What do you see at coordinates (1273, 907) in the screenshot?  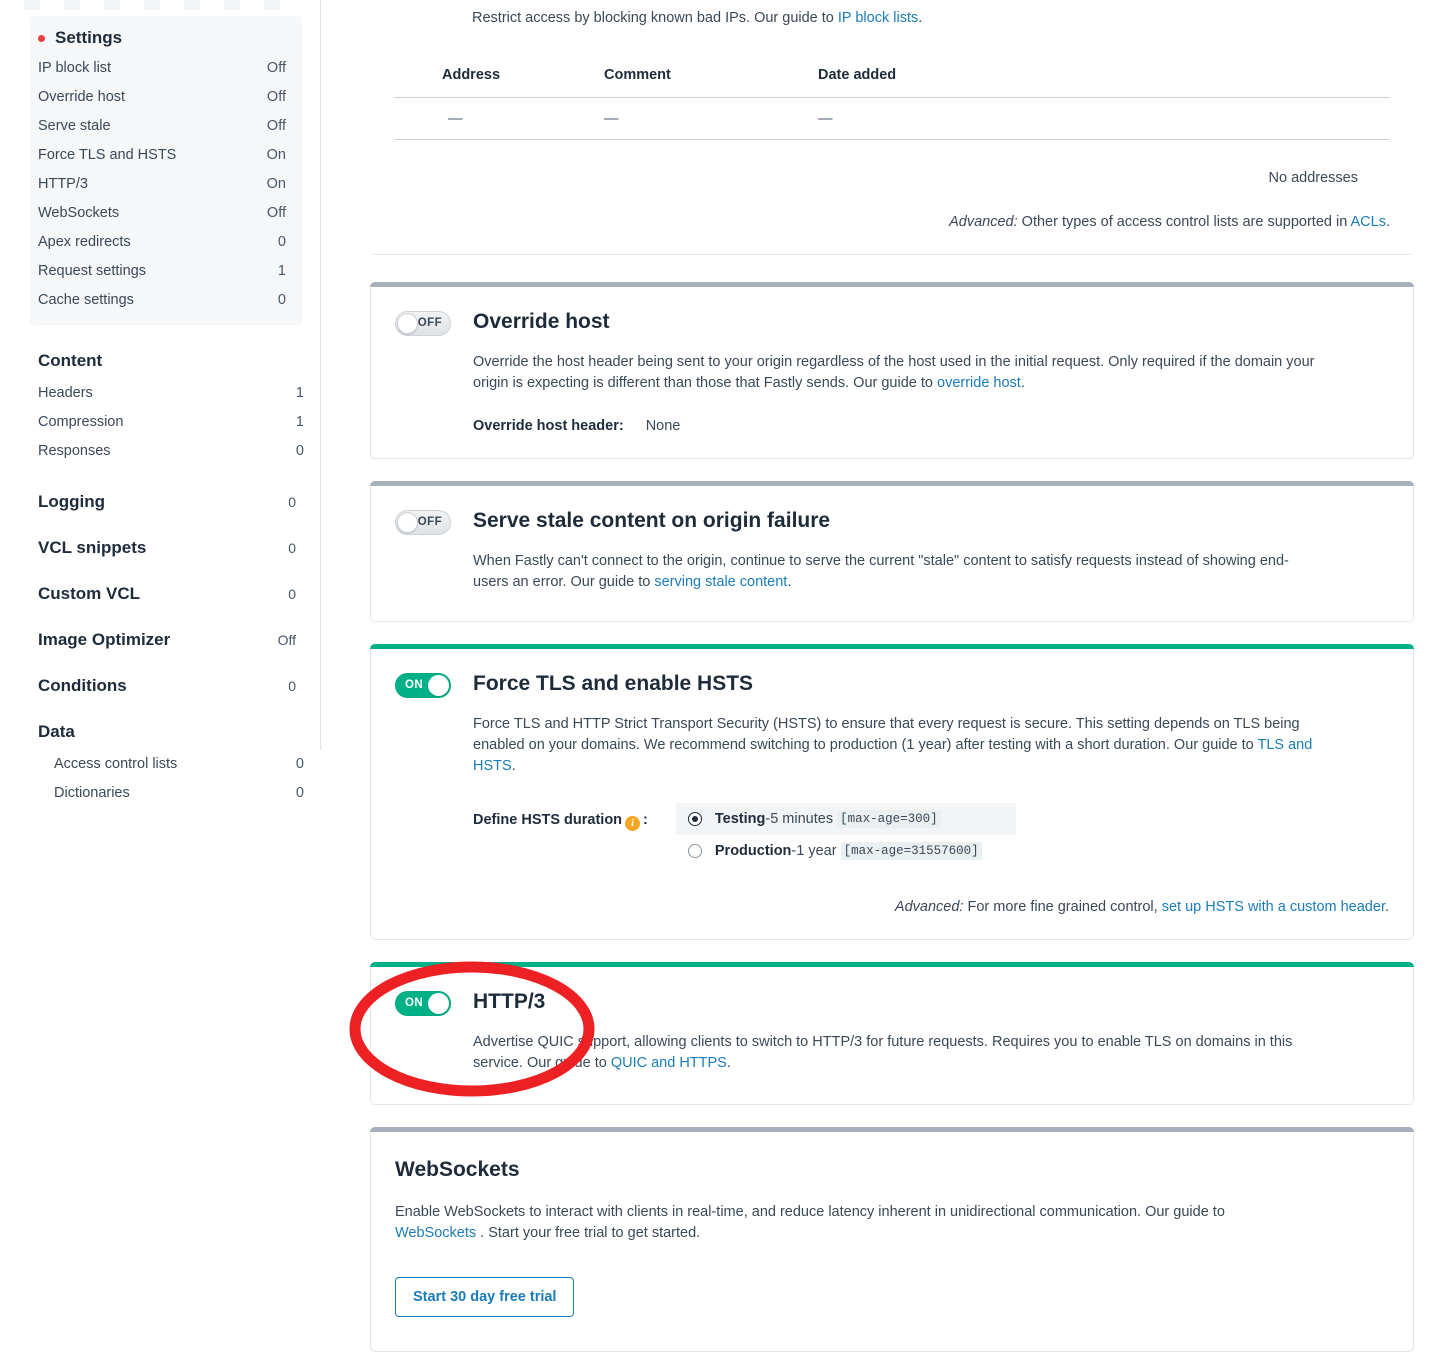 I see `custom-hsts-header-link: set up HSTS with a custom header` at bounding box center [1273, 907].